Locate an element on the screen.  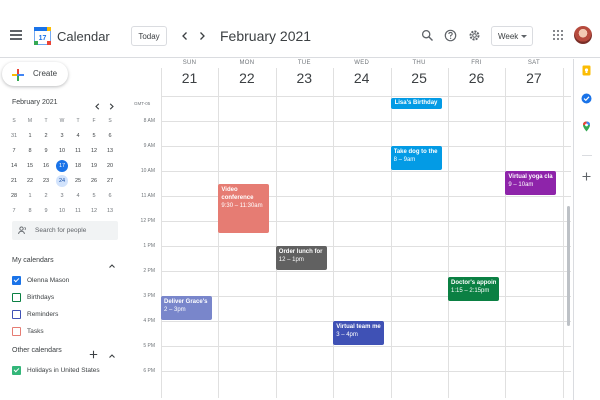
next-week-icon is located at coordinates (202, 35).